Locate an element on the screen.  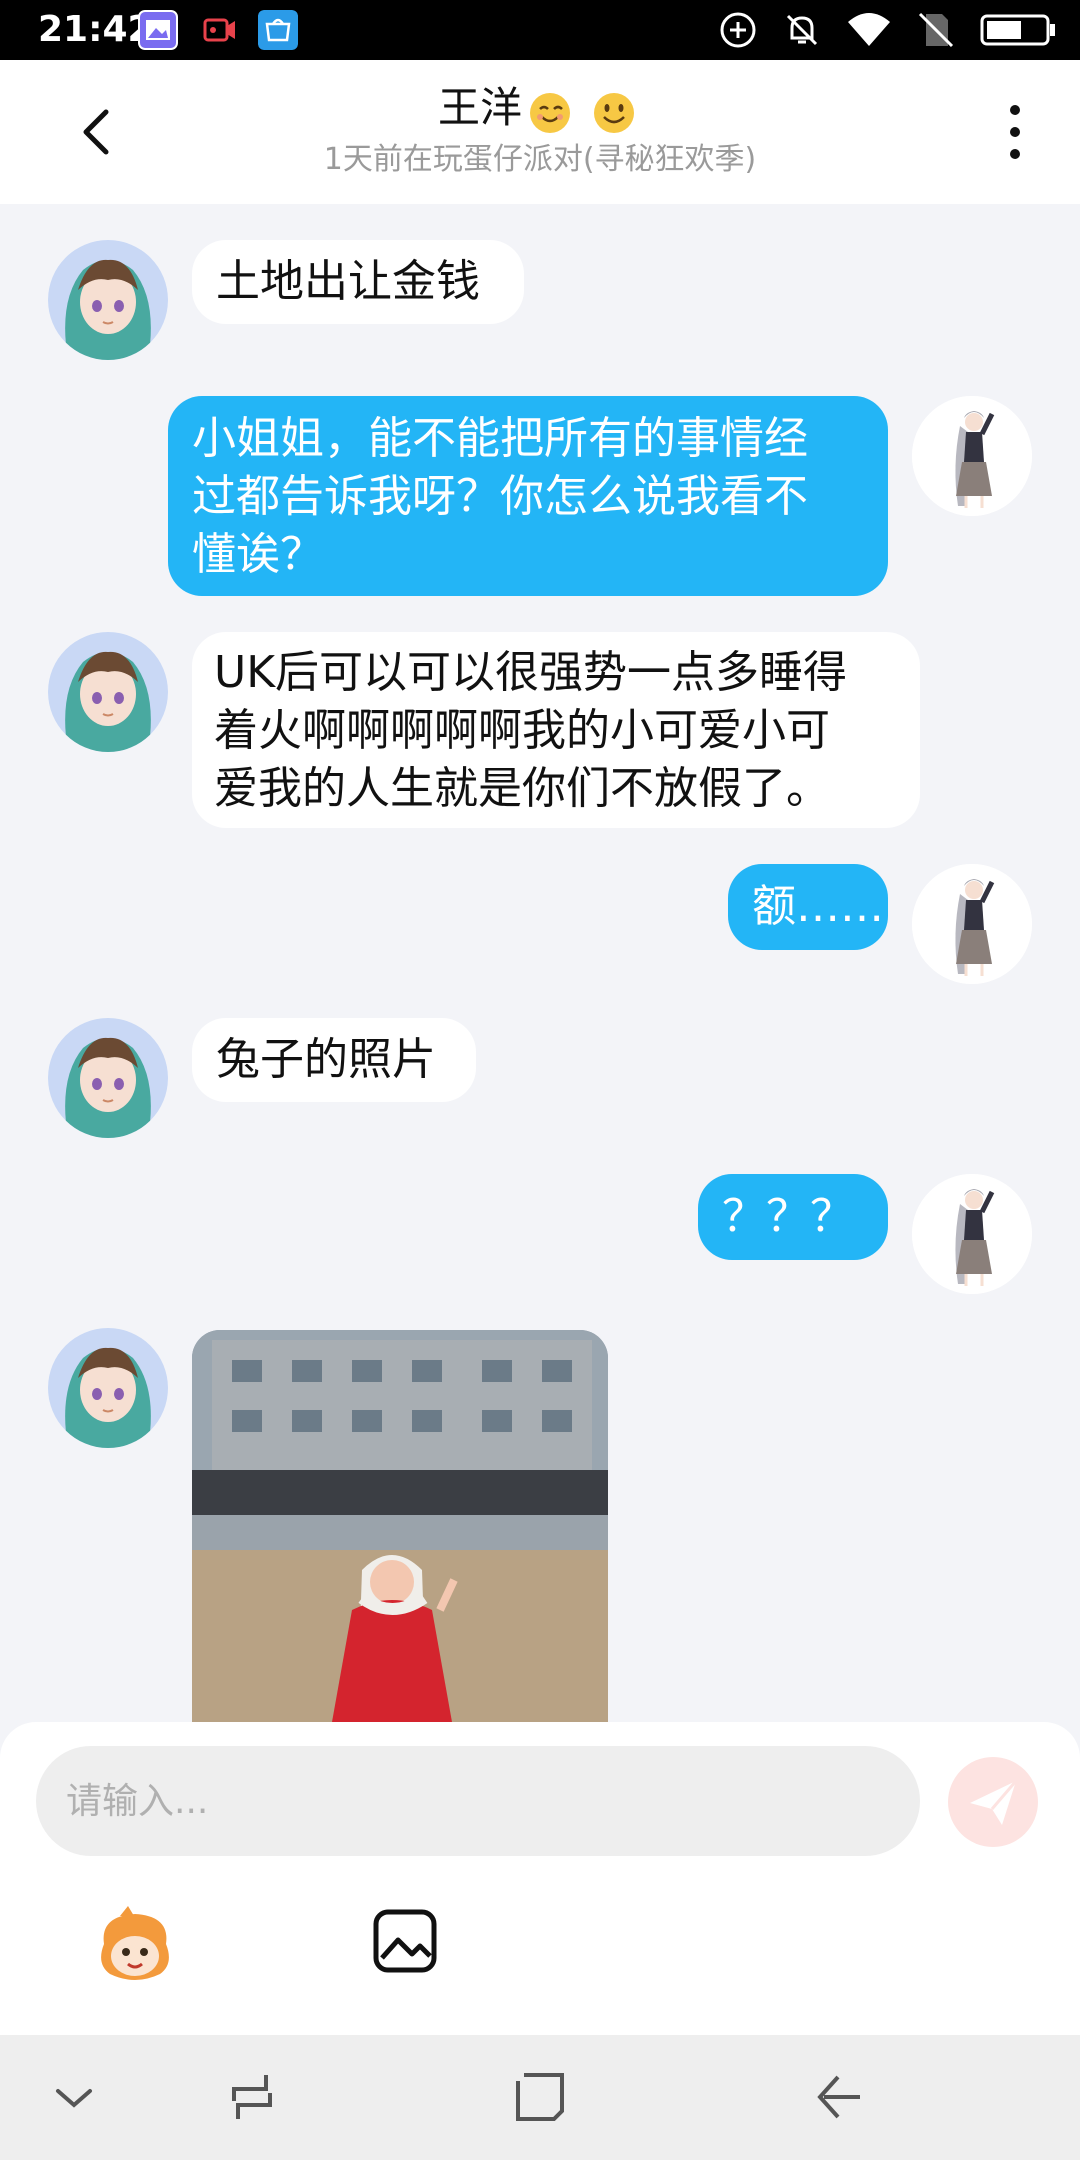
message-bubble-outgoing: 小姐姐，能不能把所有的事情经 过都告诉我呀？你怎么说我看不 懂诶？ is located at coordinates (528, 496).